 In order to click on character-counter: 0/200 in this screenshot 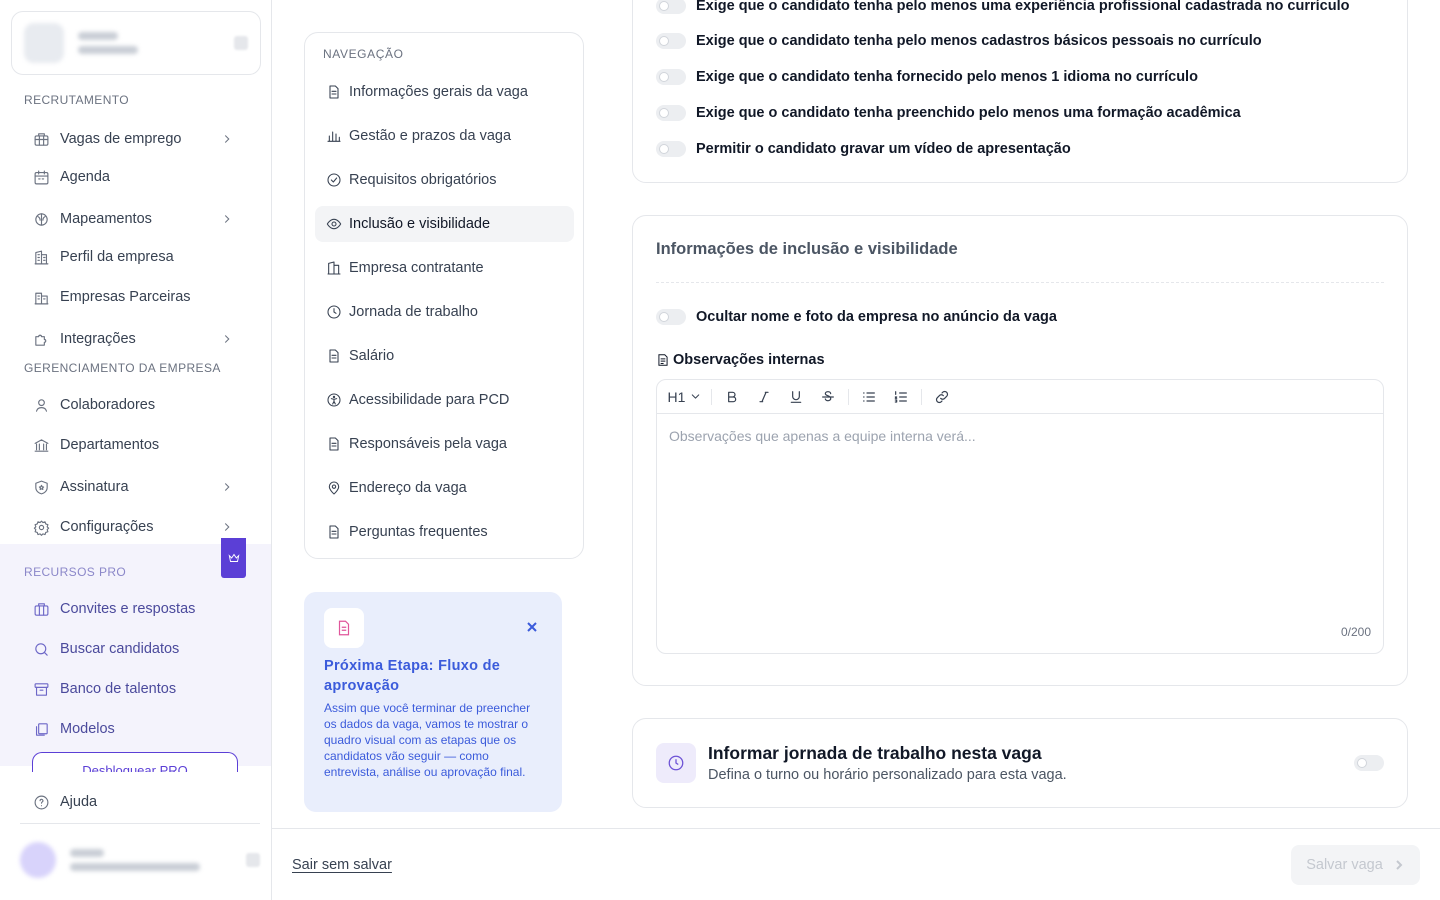, I will do `click(1355, 632)`.